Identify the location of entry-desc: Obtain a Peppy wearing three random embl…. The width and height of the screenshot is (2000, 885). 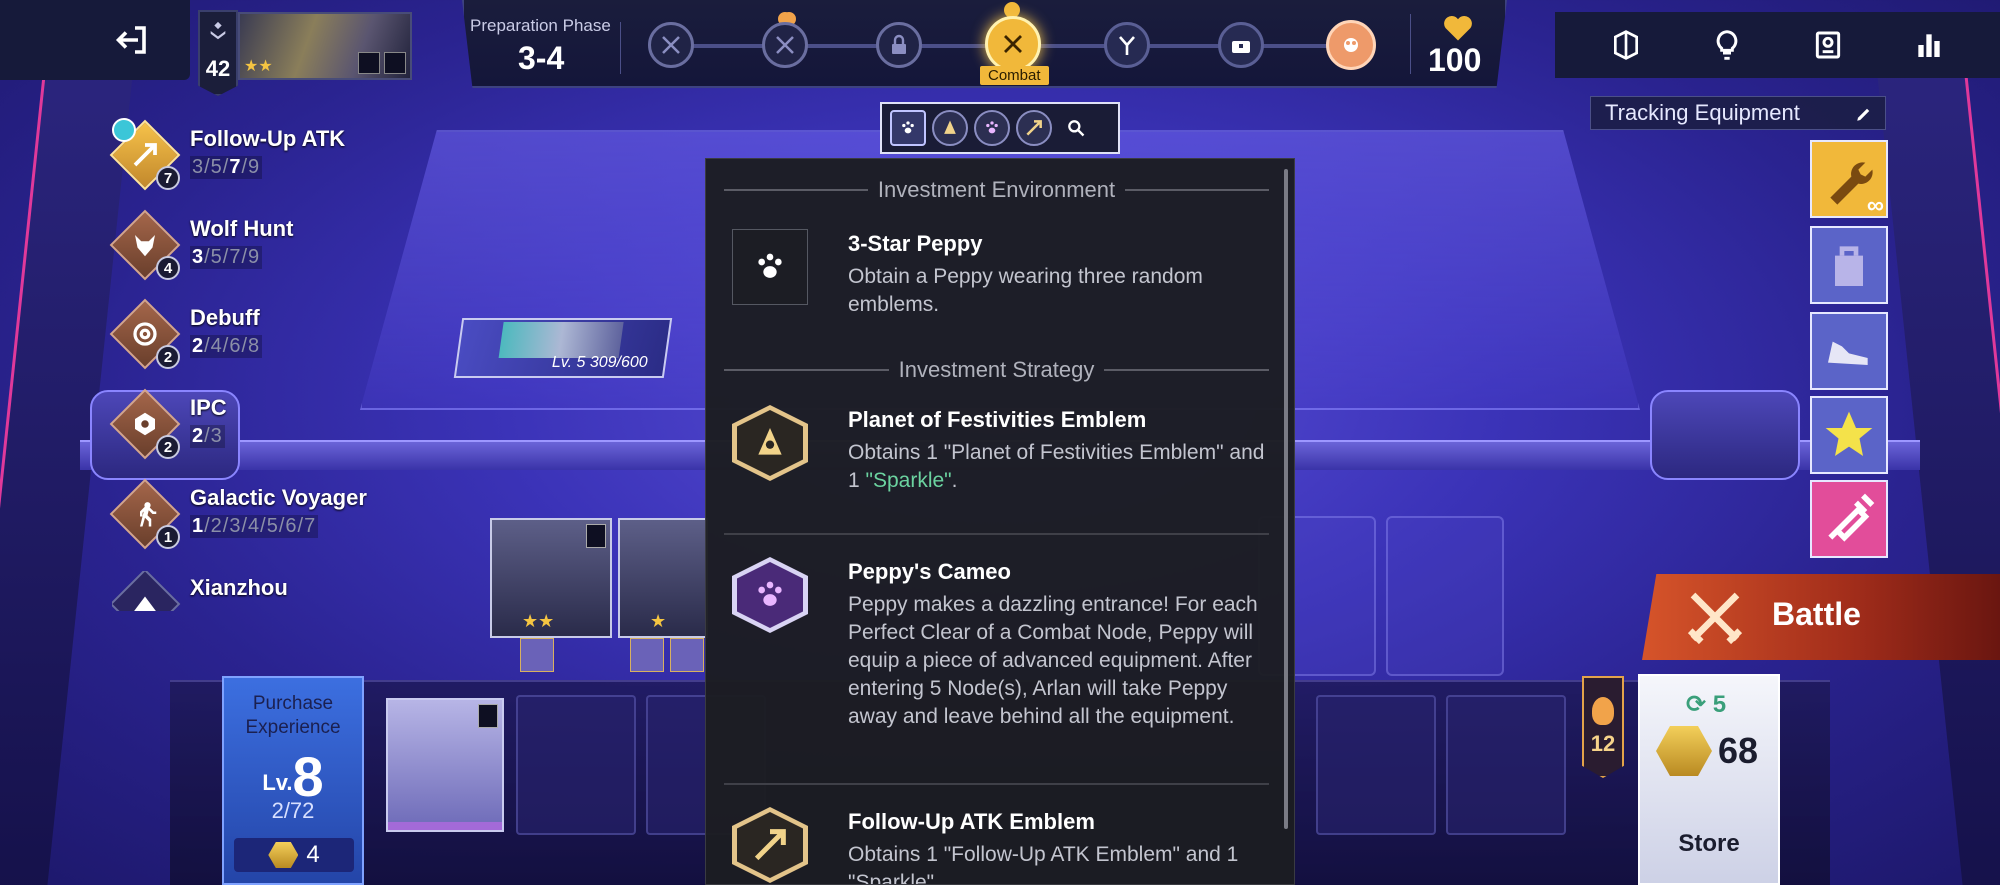
(1025, 290).